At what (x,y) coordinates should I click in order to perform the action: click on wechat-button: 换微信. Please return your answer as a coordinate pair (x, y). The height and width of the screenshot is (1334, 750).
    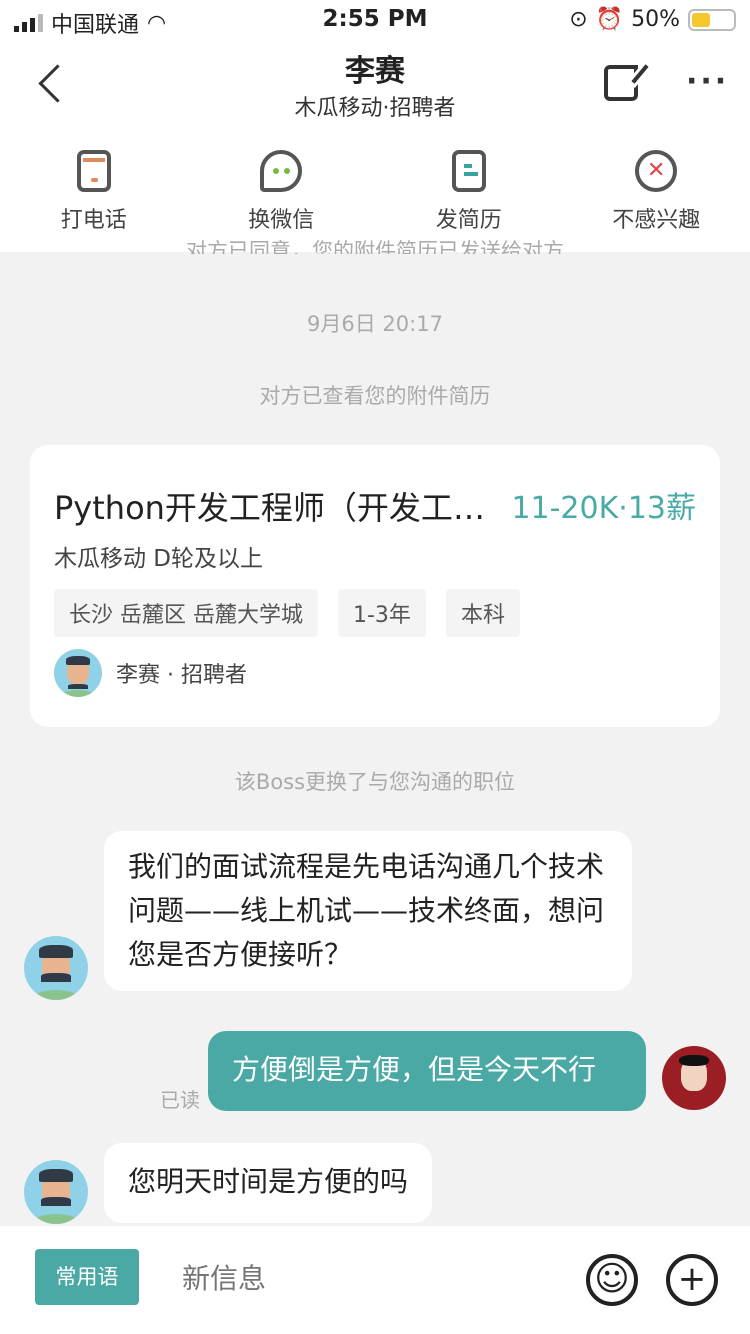
    Looking at the image, I should click on (282, 191).